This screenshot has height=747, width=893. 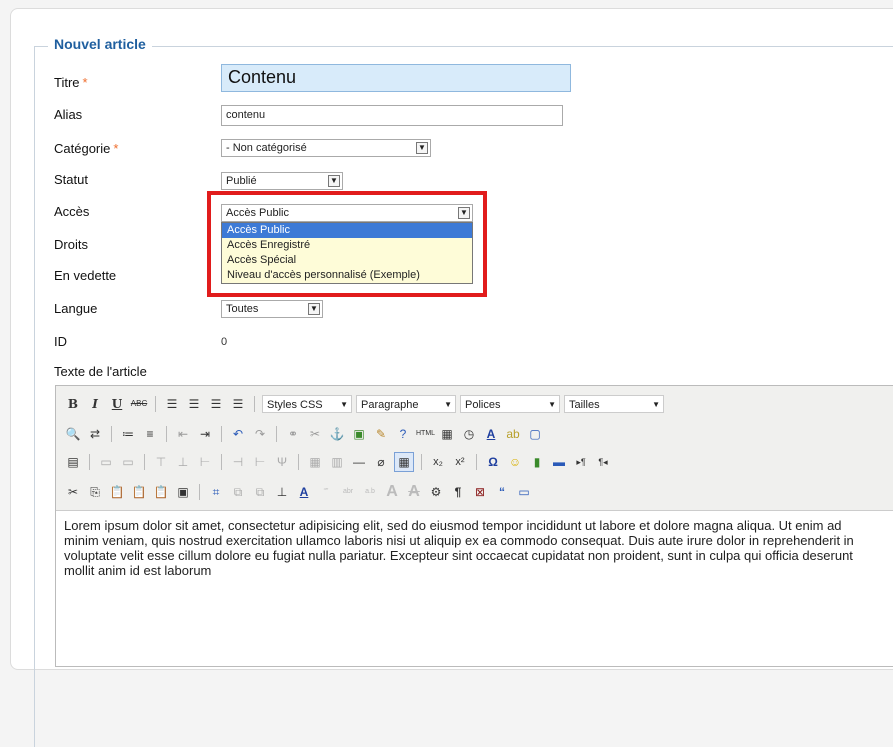 What do you see at coordinates (359, 434) in the screenshot?
I see `image-icon: ▣` at bounding box center [359, 434].